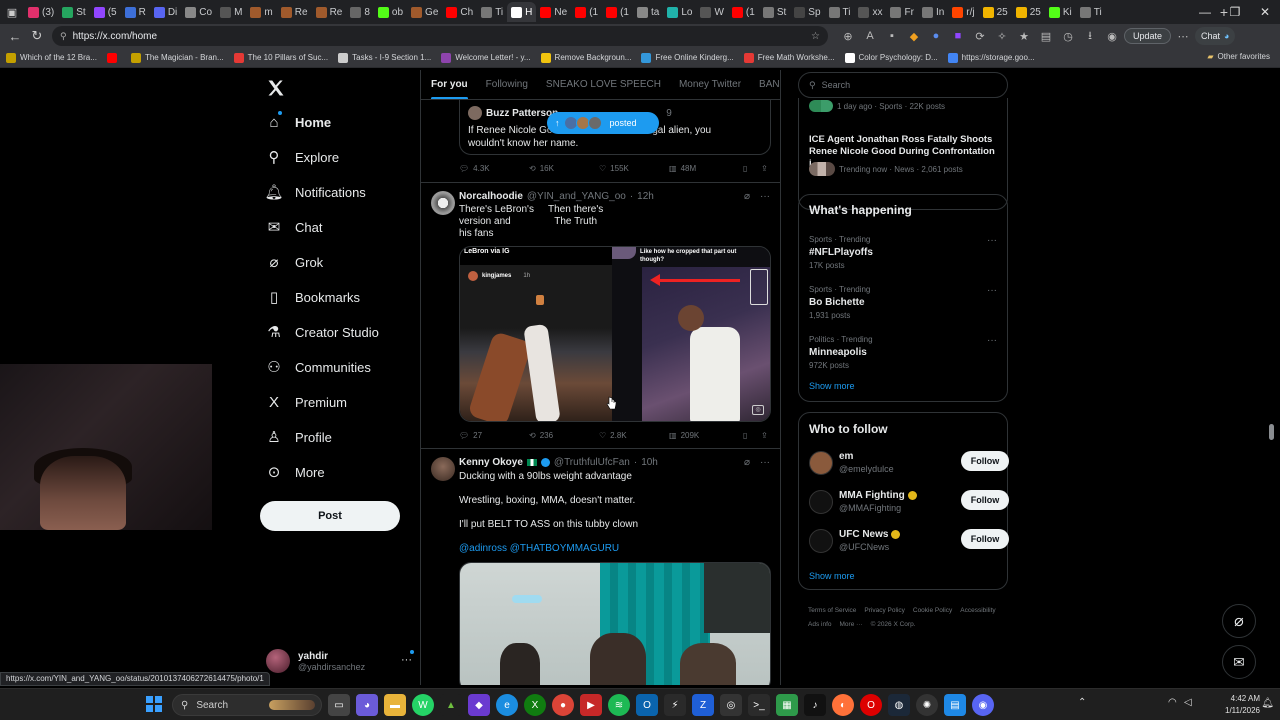  What do you see at coordinates (12, 12) in the screenshot?
I see `tab-actions-icon: ▣` at bounding box center [12, 12].